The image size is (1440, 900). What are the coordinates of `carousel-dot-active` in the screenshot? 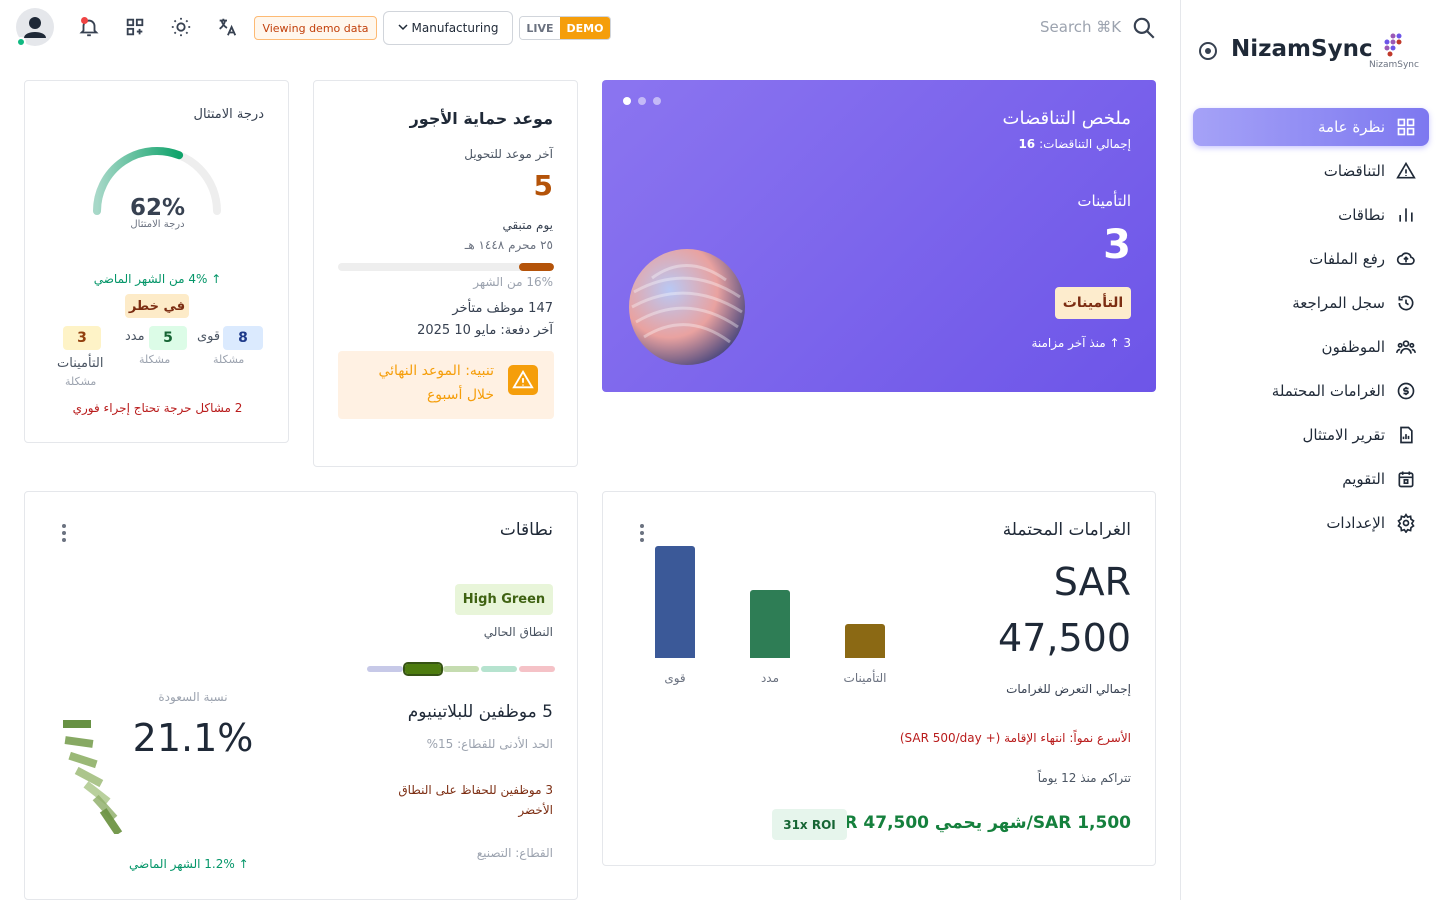 It's located at (627, 101).